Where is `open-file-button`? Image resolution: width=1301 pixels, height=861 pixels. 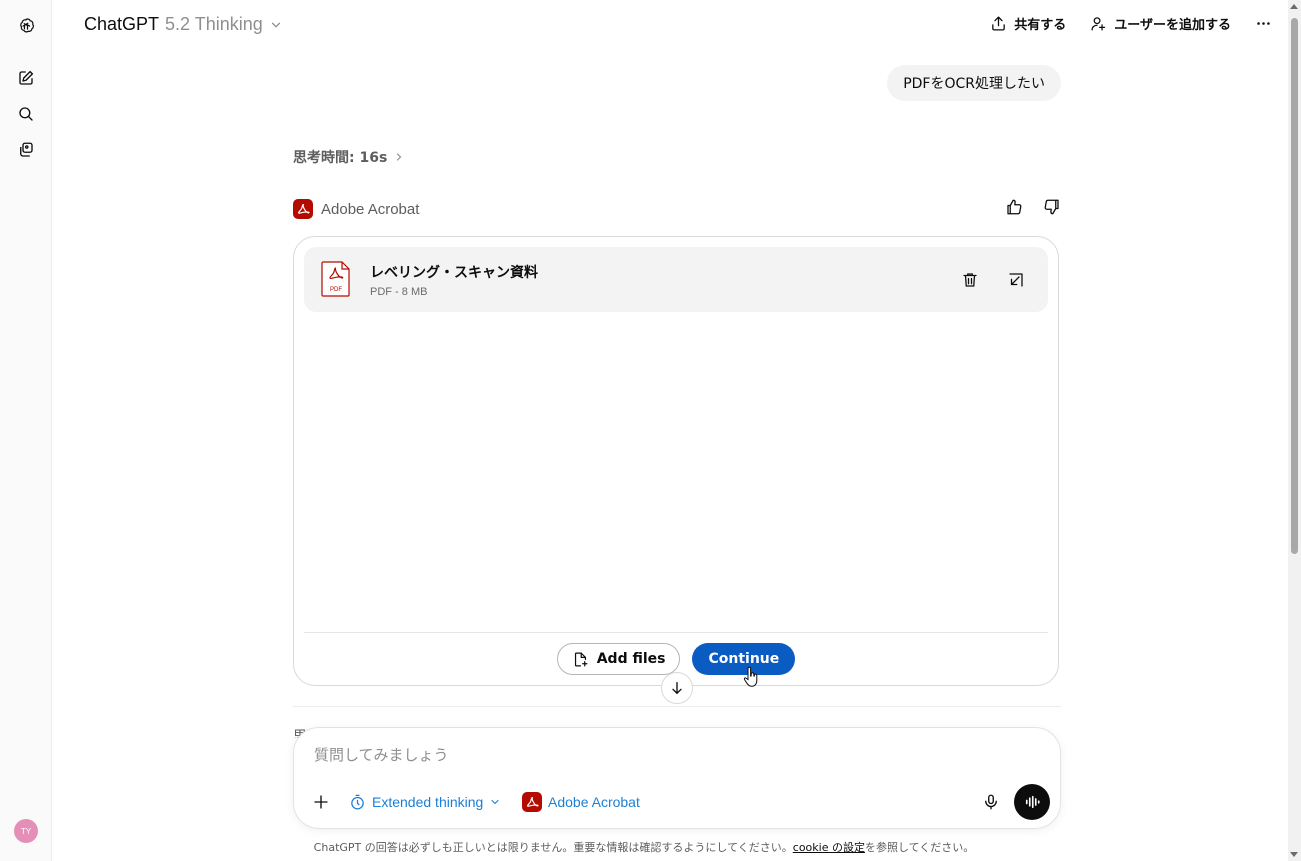 open-file-button is located at coordinates (1016, 280).